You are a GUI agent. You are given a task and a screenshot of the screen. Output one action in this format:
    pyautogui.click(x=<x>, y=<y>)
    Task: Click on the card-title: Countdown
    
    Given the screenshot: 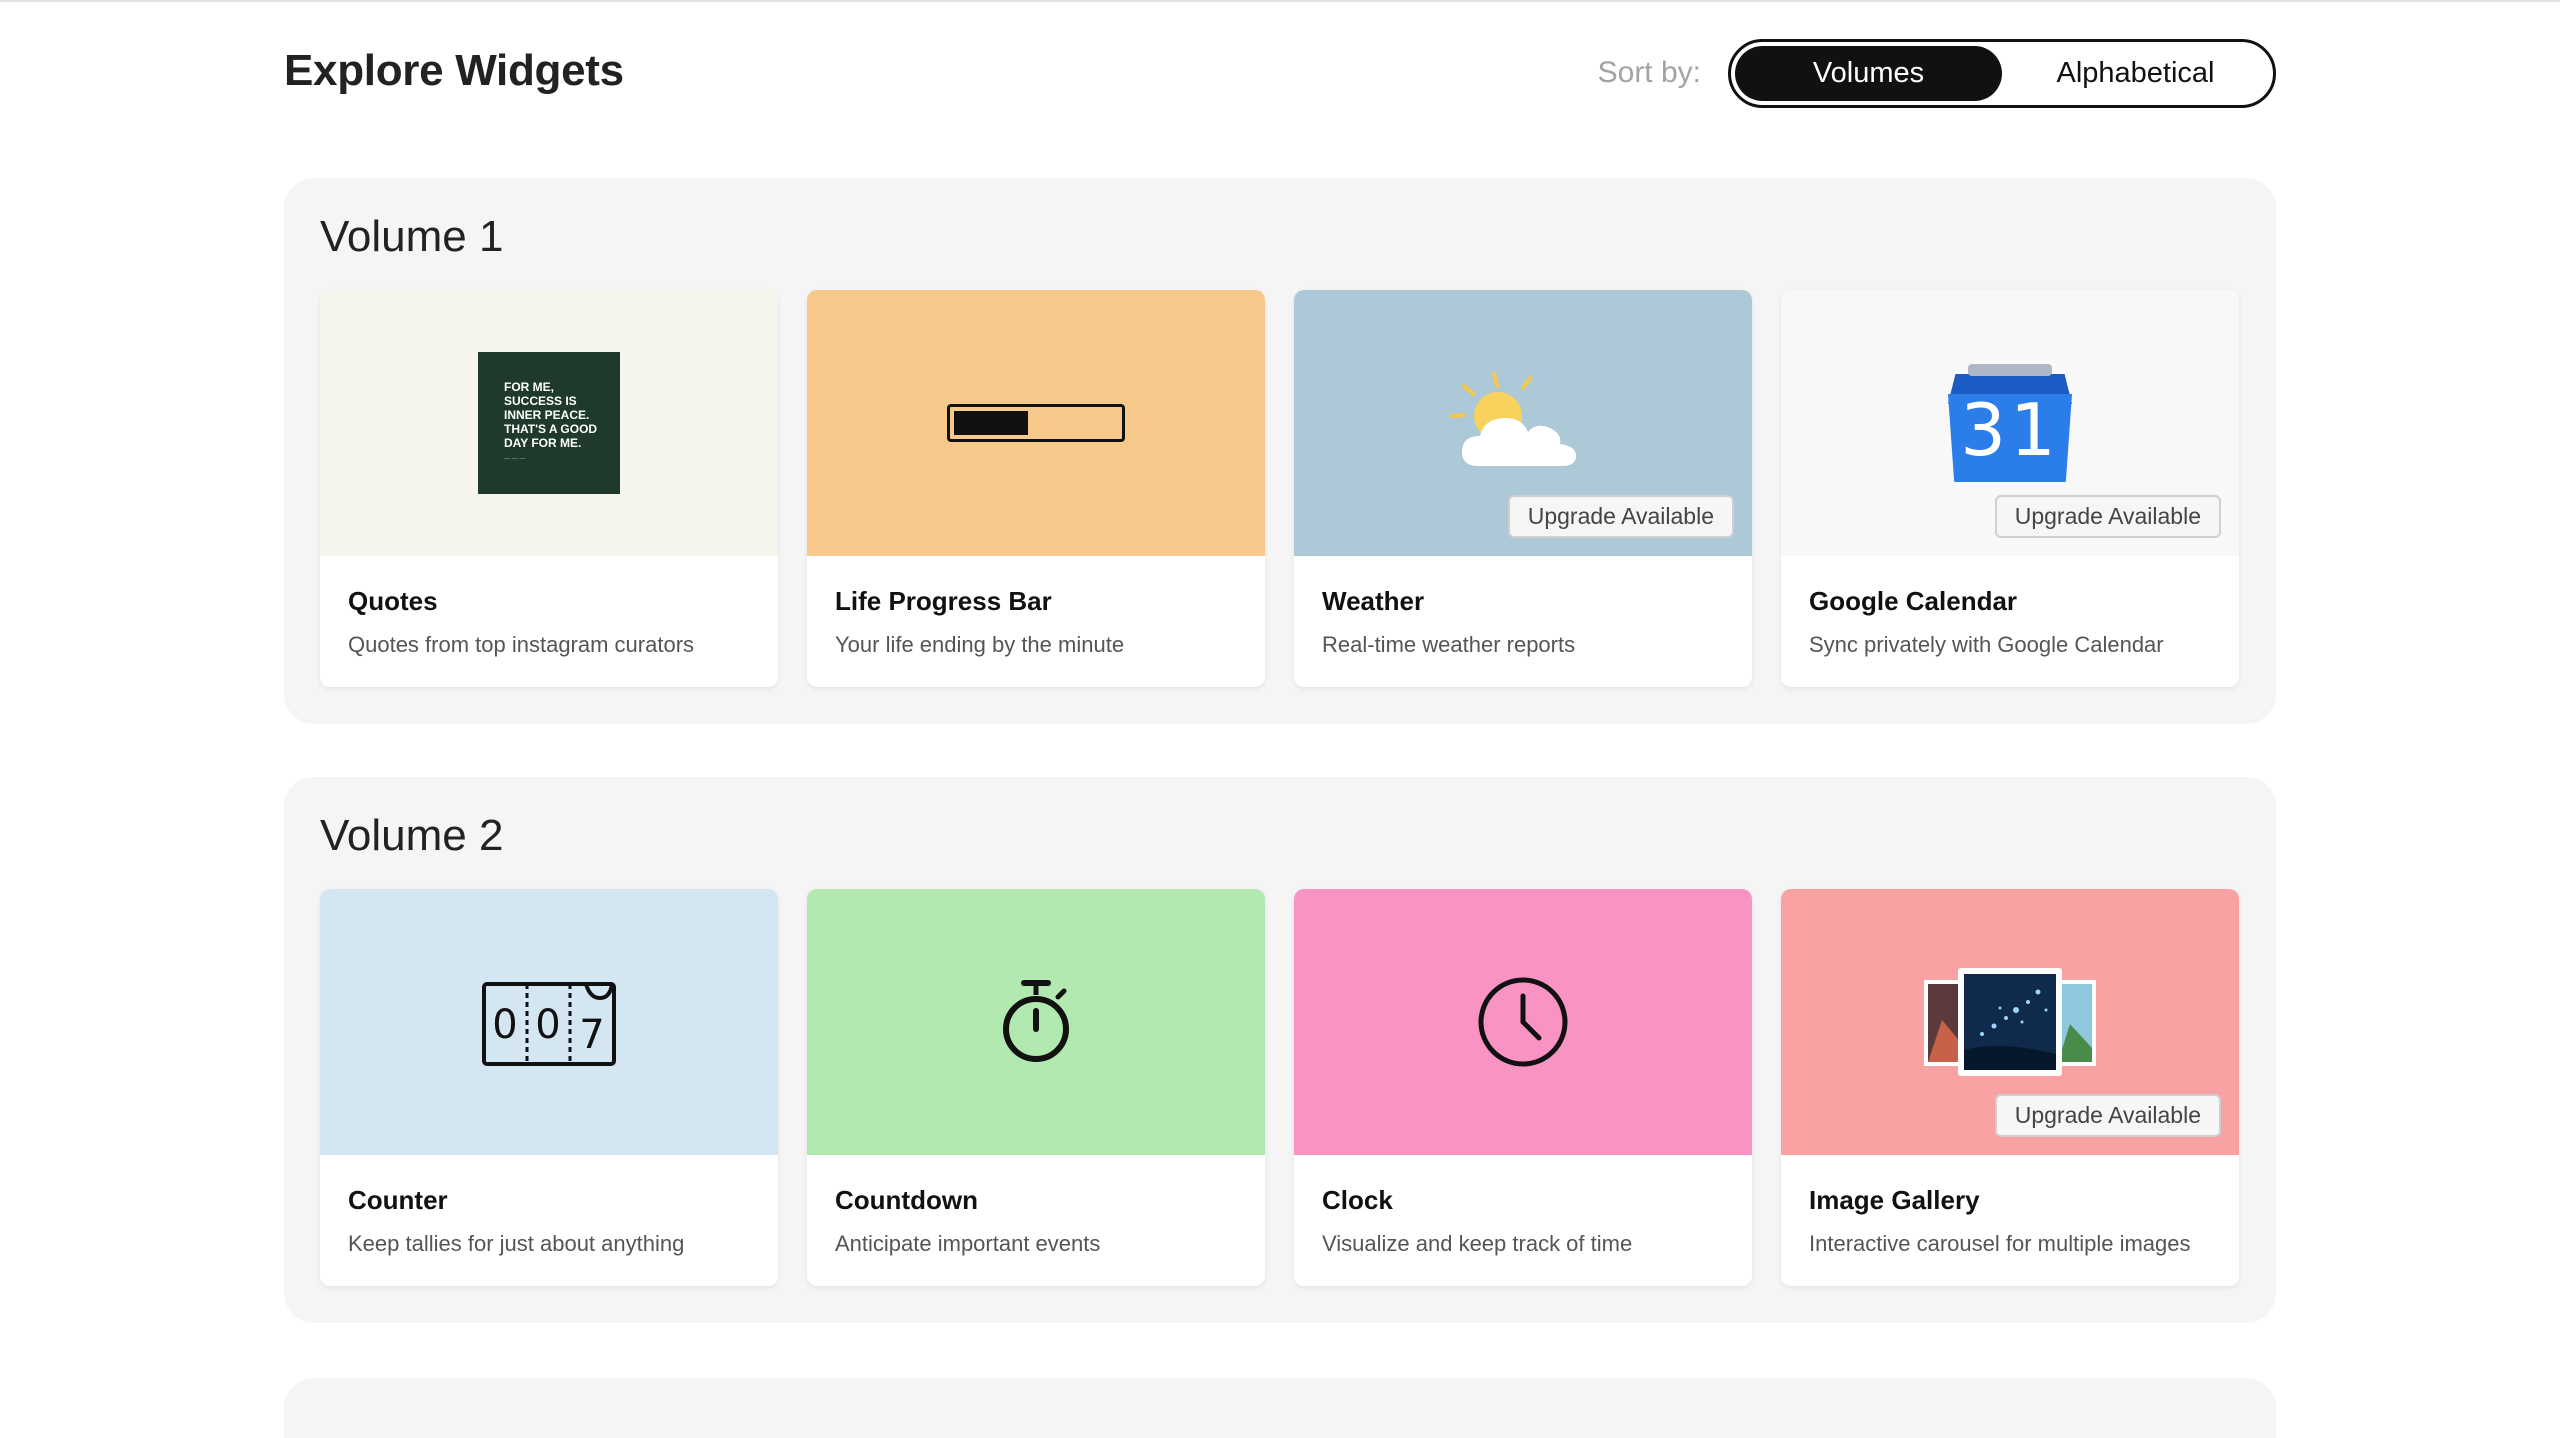 What is the action you would take?
    pyautogui.click(x=906, y=1200)
    